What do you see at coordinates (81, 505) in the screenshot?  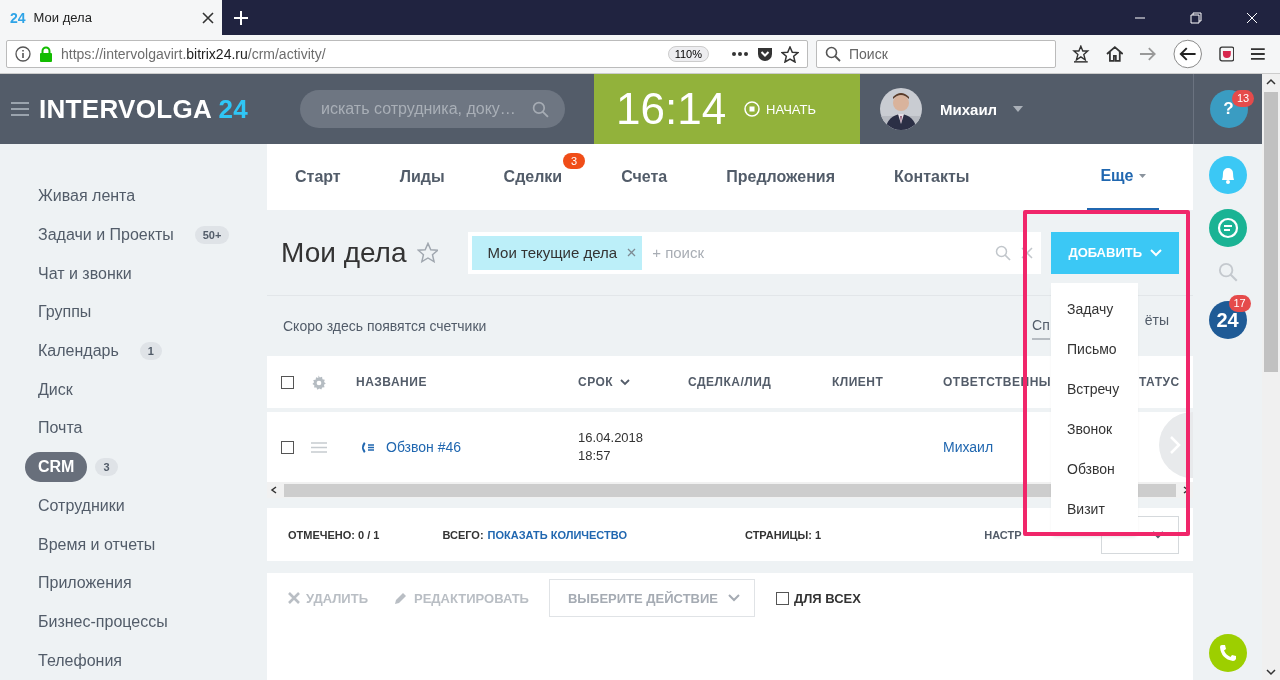 I see `sidebar-item: Сотрудники` at bounding box center [81, 505].